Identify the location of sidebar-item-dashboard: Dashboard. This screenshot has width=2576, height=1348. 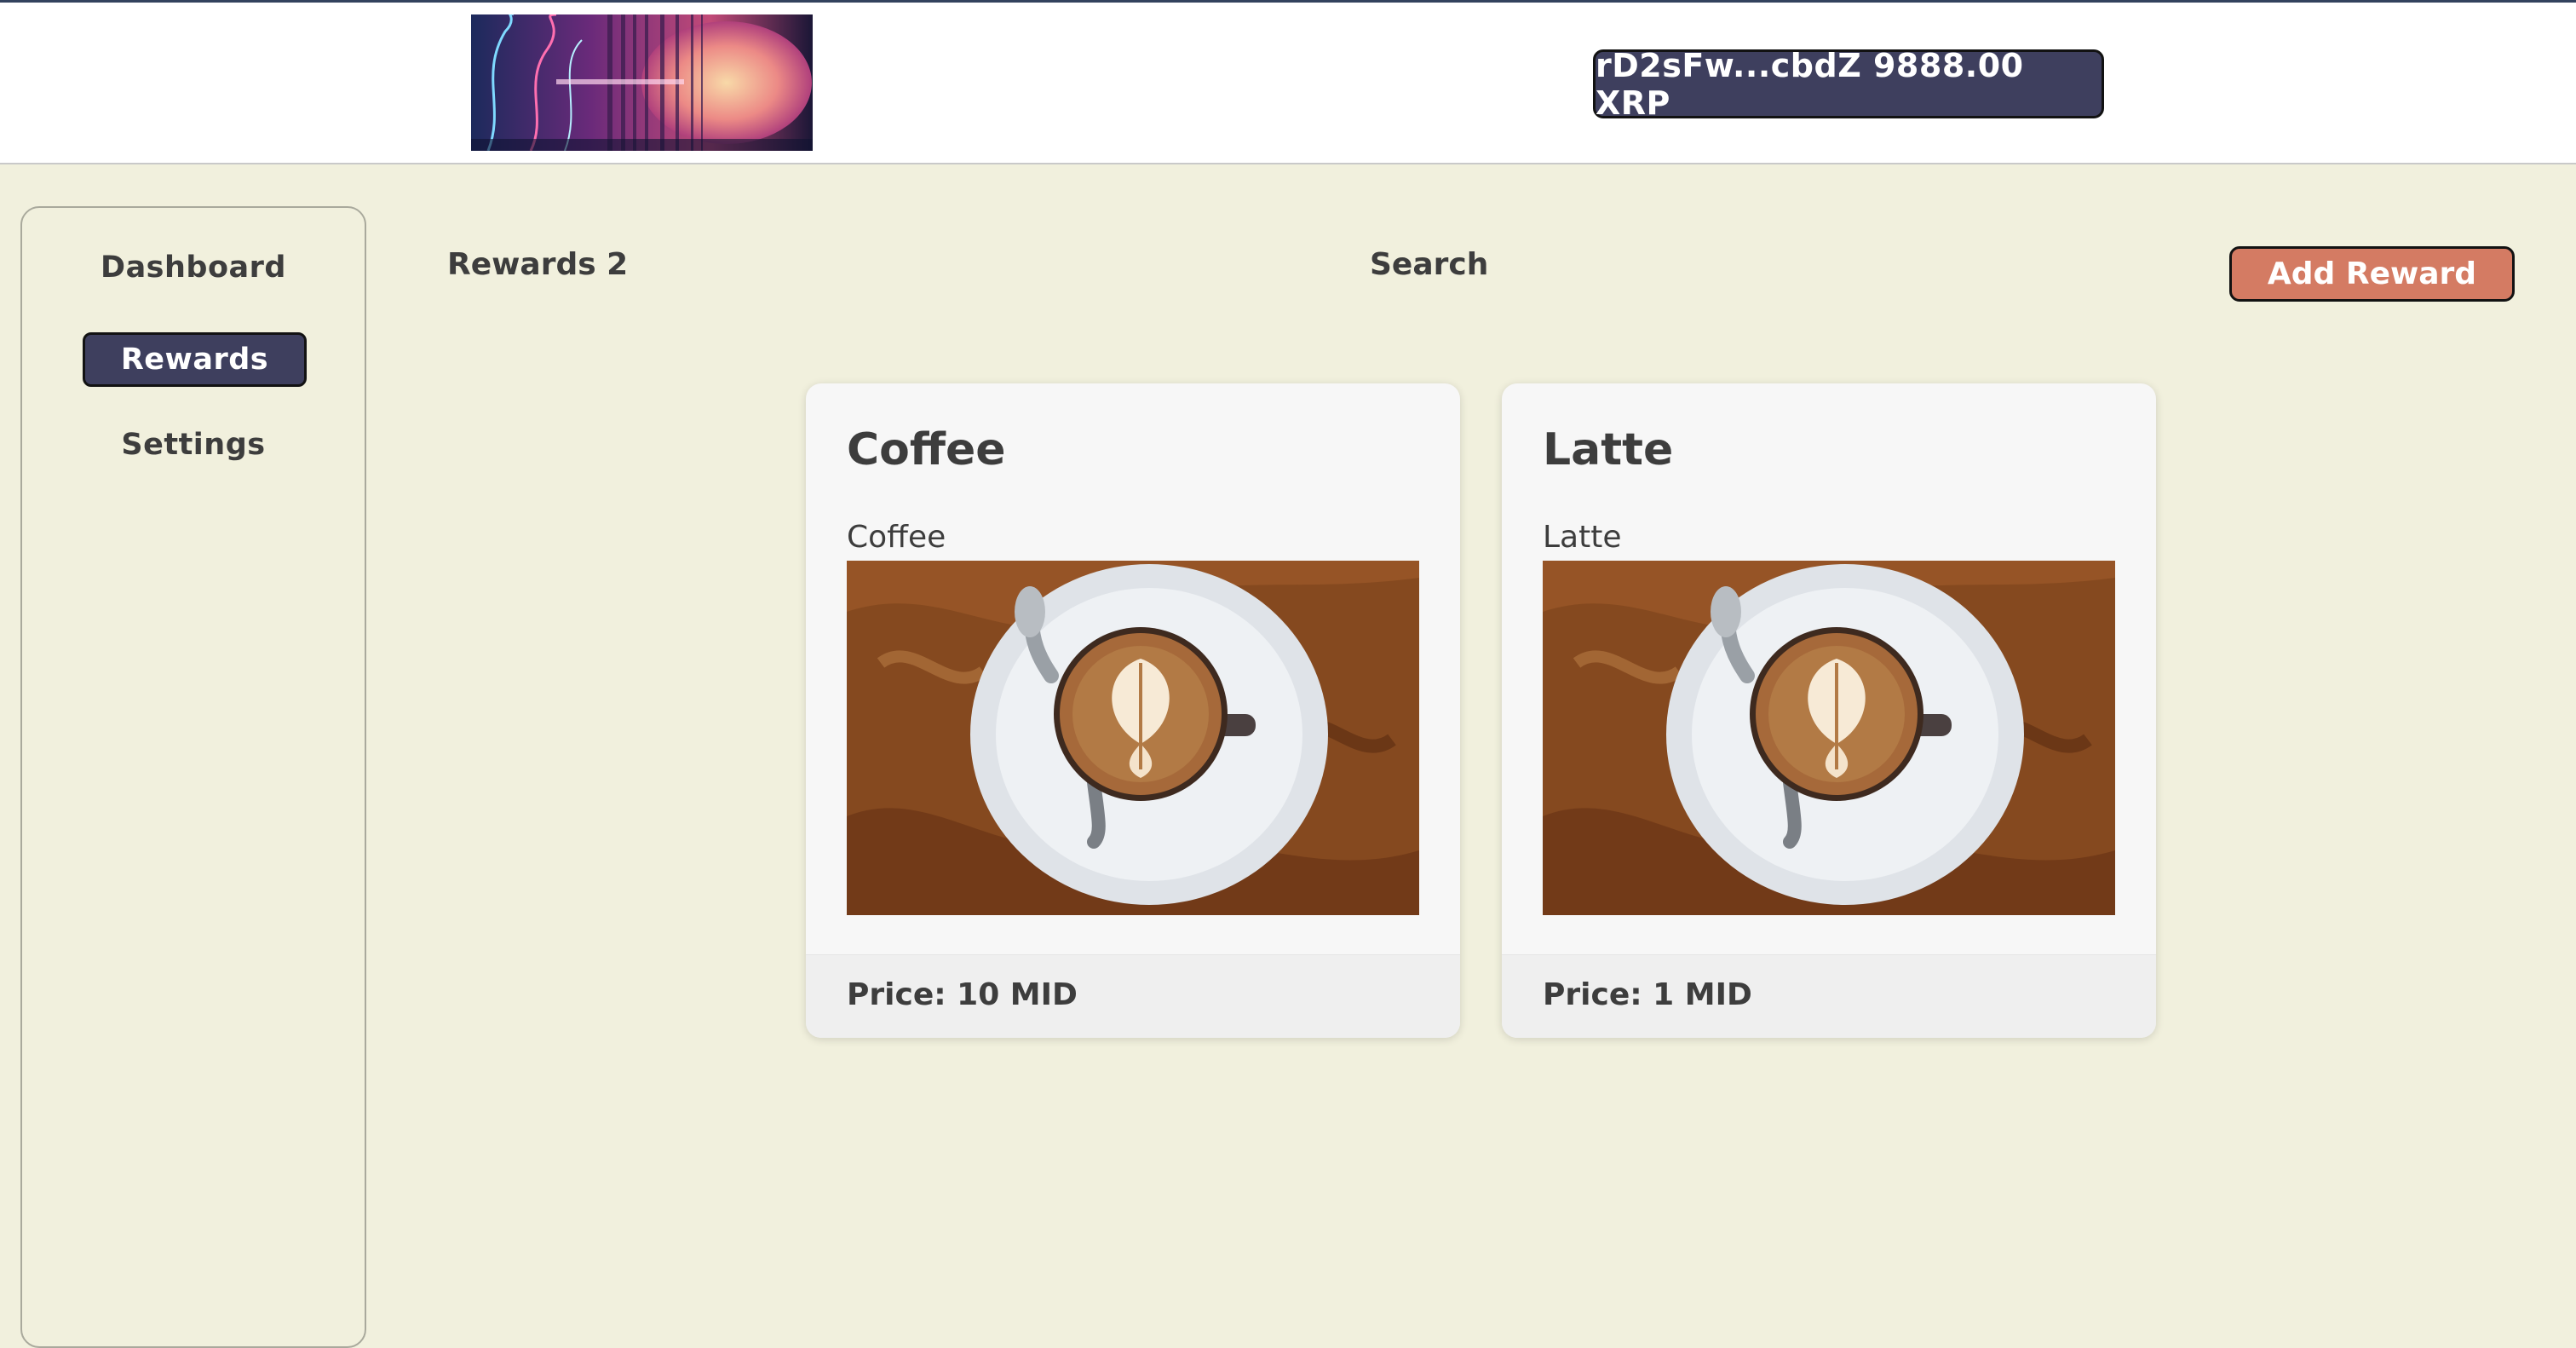
(194, 268).